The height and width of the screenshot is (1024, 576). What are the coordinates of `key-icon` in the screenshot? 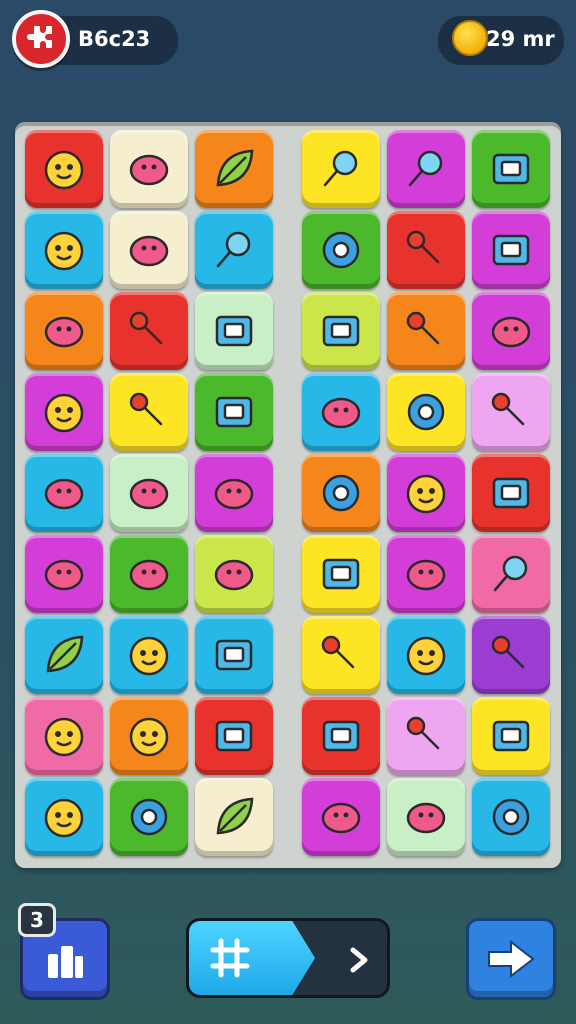 It's located at (511, 574).